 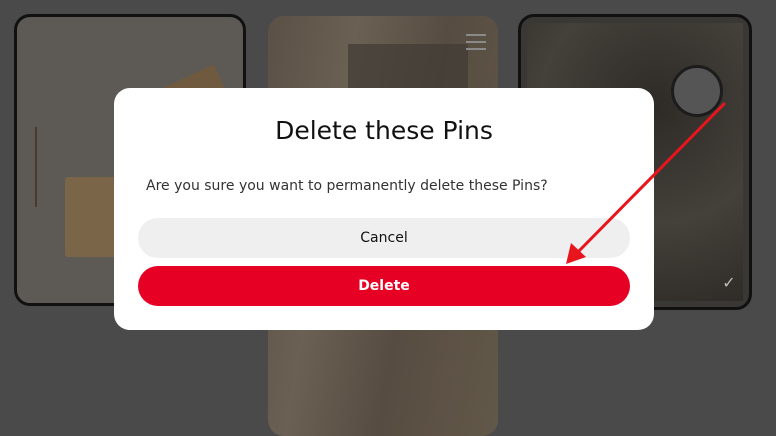 What do you see at coordinates (384, 130) in the screenshot?
I see `dialog-title: Delete these Pins` at bounding box center [384, 130].